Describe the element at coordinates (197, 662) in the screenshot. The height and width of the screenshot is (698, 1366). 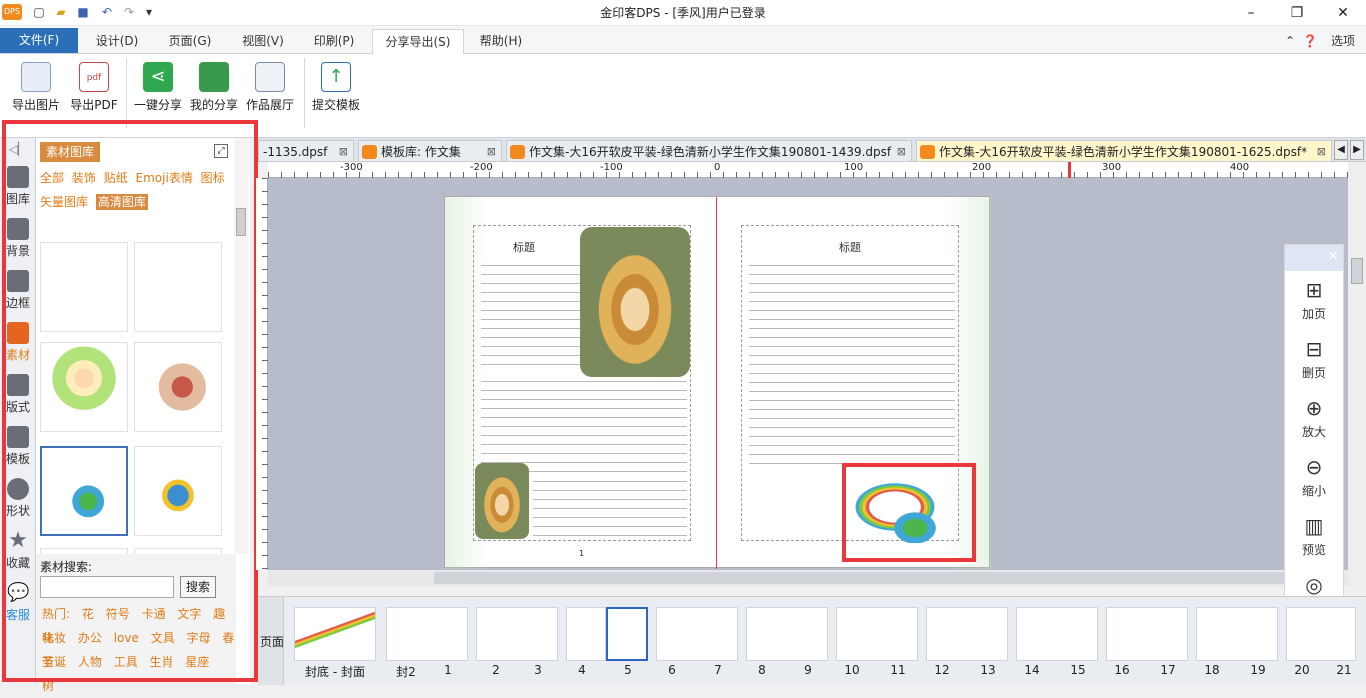
I see `hot-tag: 星座` at that location.